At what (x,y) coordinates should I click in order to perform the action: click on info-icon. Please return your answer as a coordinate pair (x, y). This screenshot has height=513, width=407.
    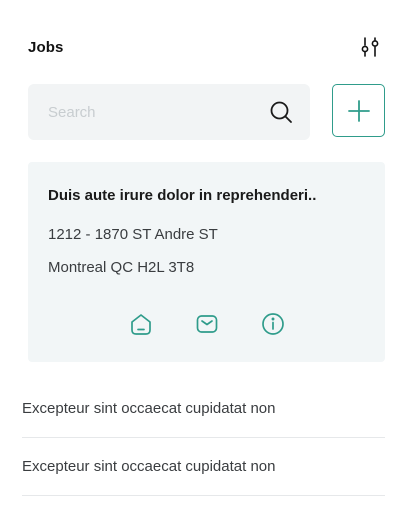
    Looking at the image, I should click on (272, 324).